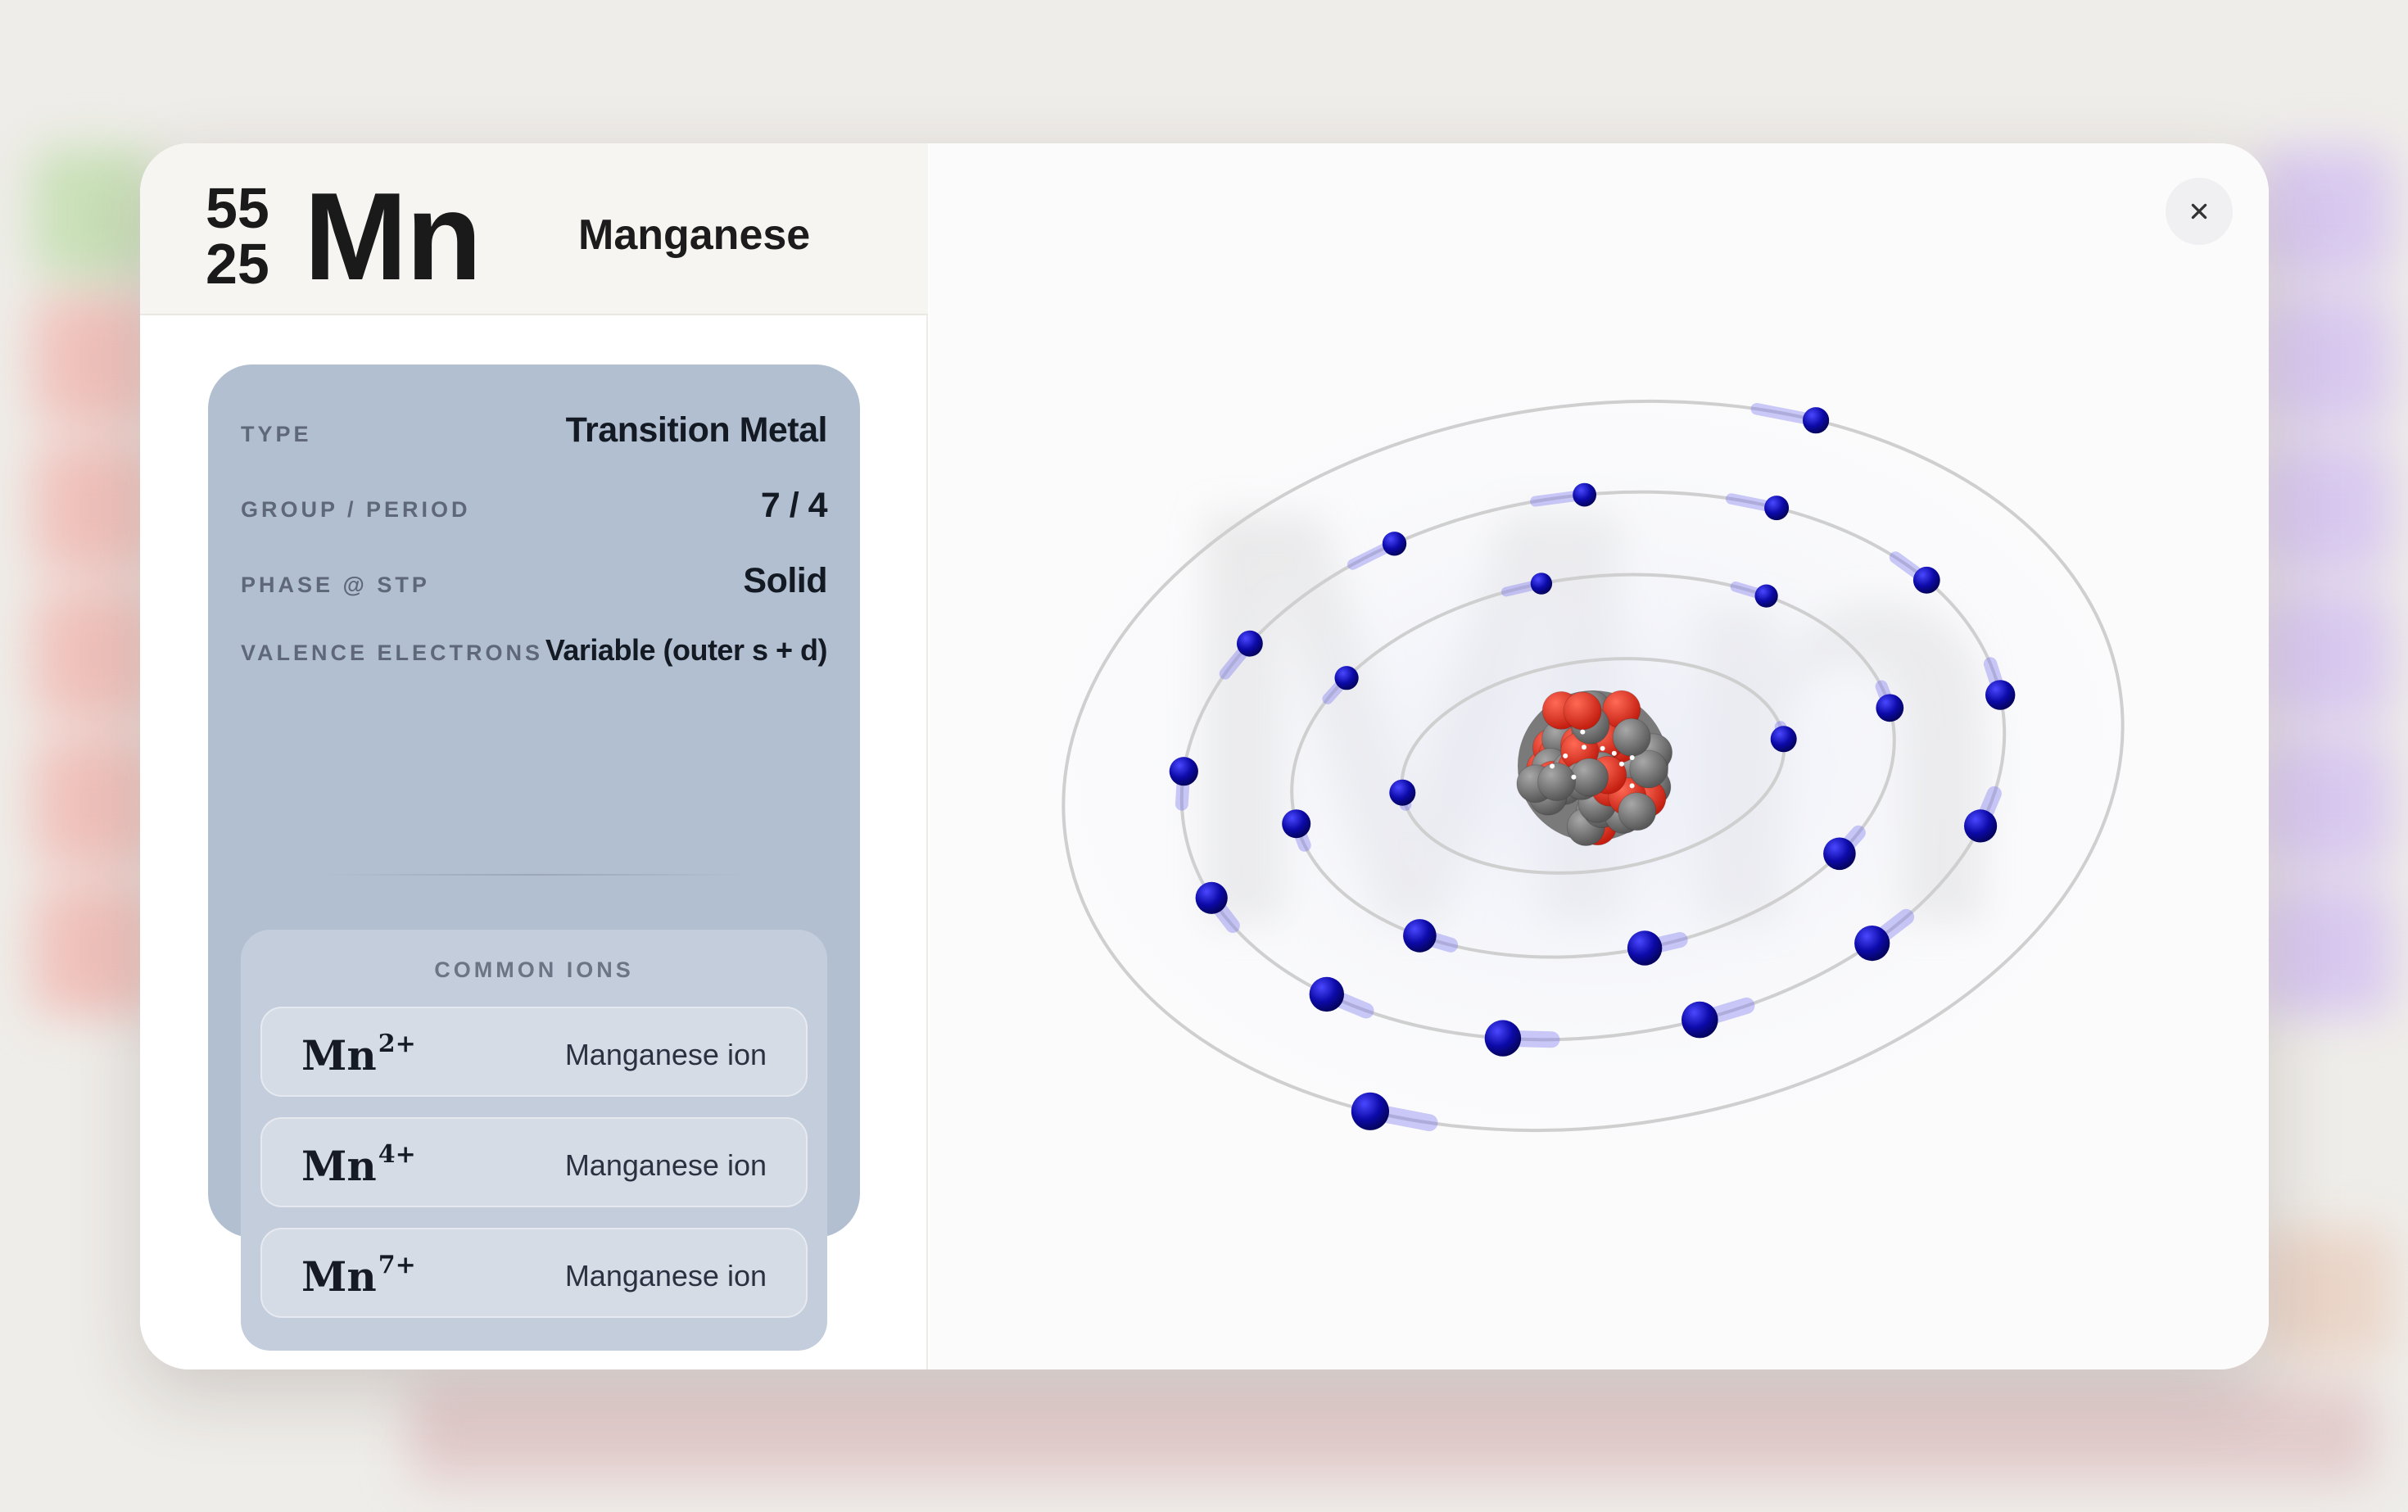 The width and height of the screenshot is (2408, 1512). Describe the element at coordinates (237, 264) in the screenshot. I see `atomic-number: 25` at that location.